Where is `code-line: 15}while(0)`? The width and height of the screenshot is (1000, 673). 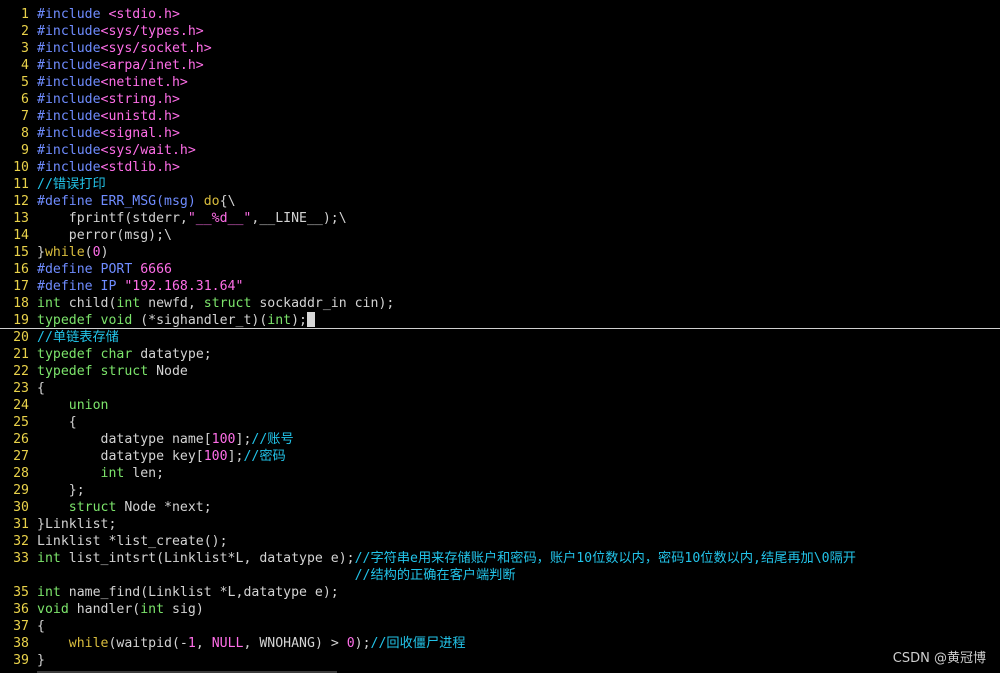
code-line: 15}while(0) is located at coordinates (500, 252).